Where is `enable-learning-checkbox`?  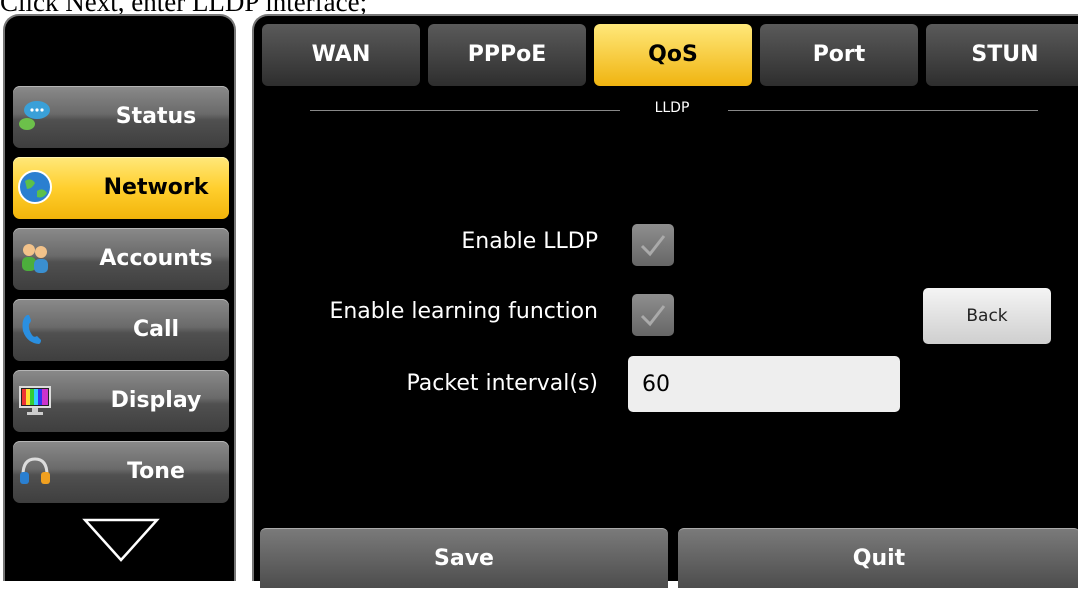
enable-learning-checkbox is located at coordinates (653, 315).